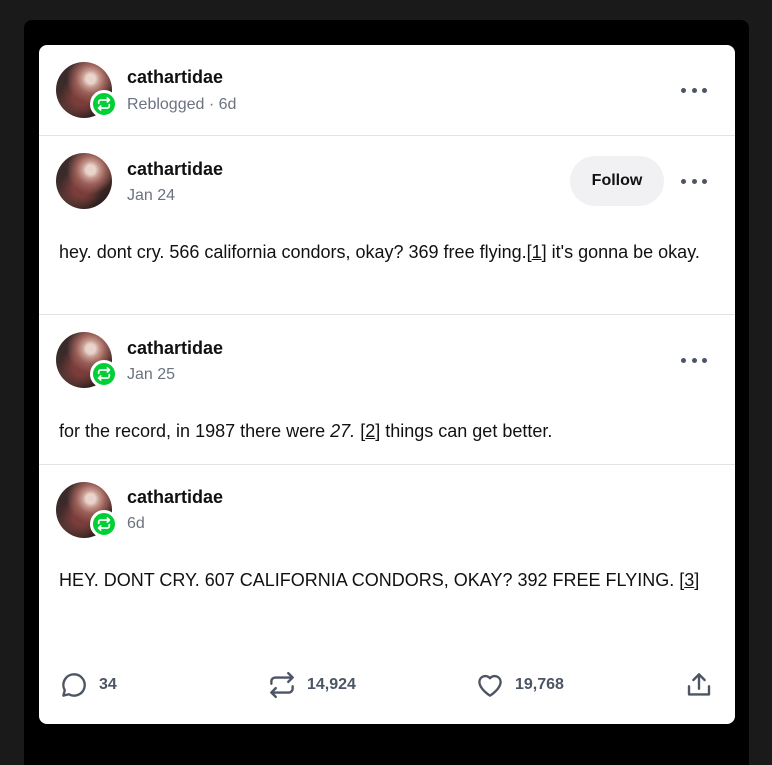 The height and width of the screenshot is (765, 772). Describe the element at coordinates (343, 431) in the screenshot. I see `emphasis-text: 27.` at that location.